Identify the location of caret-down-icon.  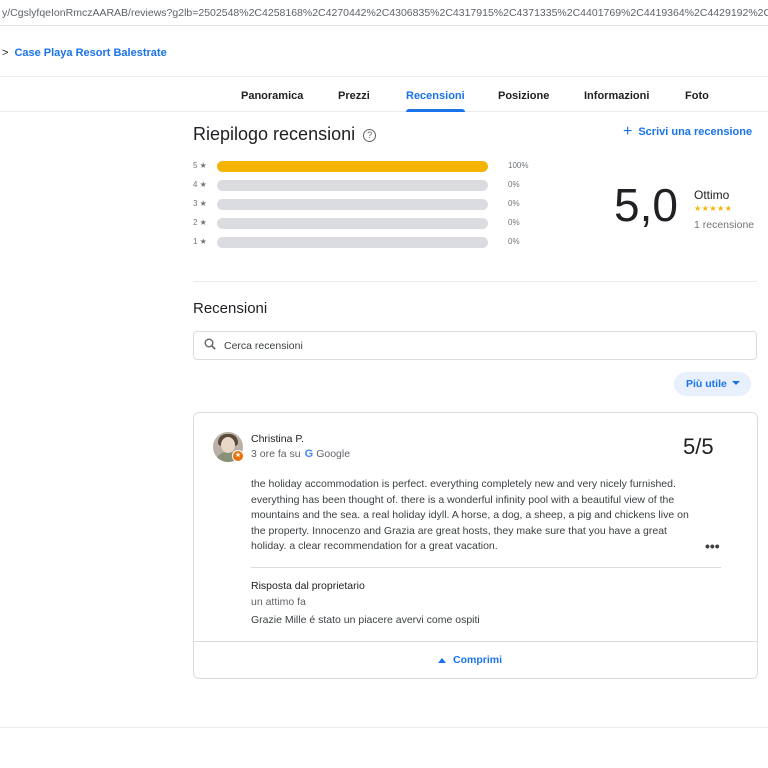
(735, 383).